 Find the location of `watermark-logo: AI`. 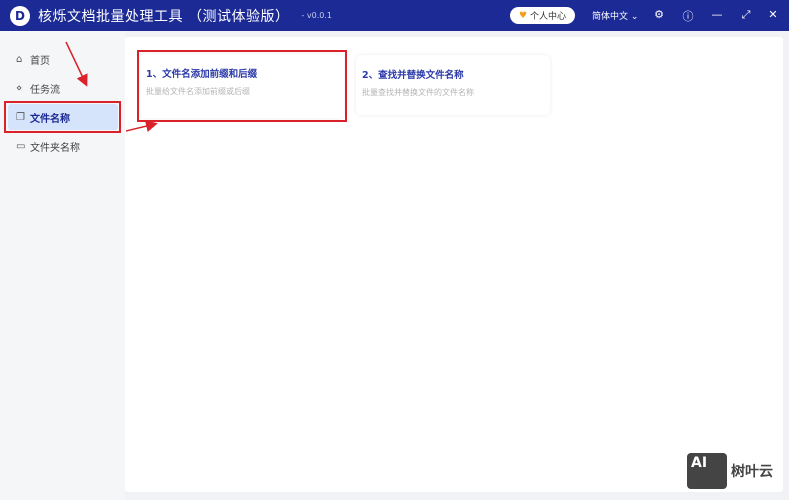

watermark-logo: AI is located at coordinates (707, 471).